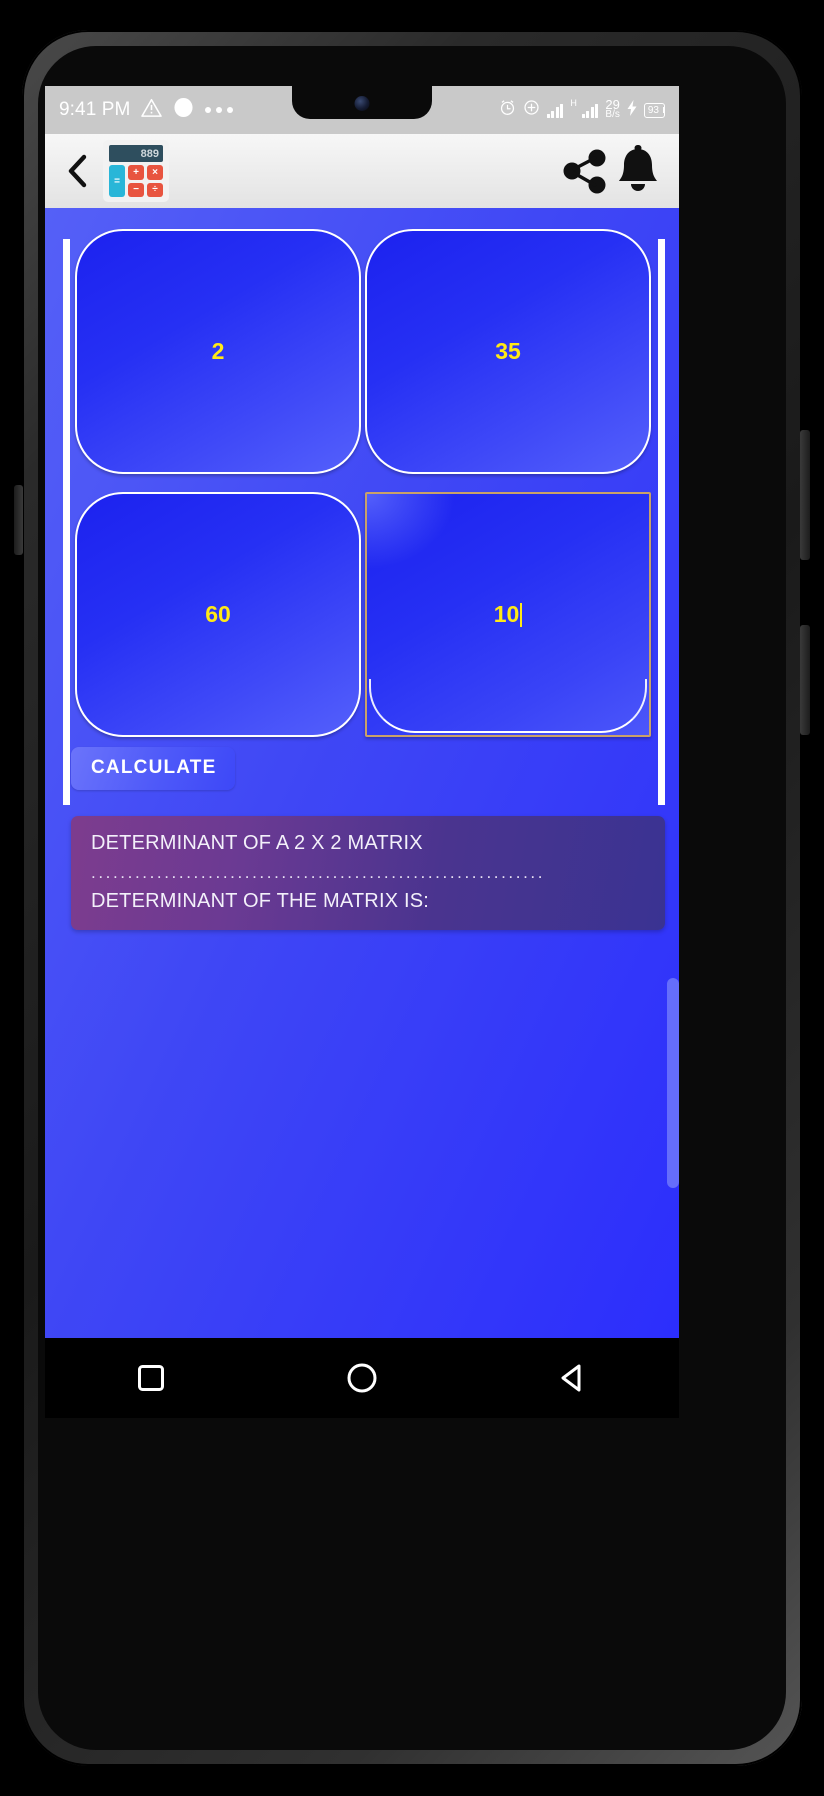 The image size is (824, 1796). I want to click on network-speed: 29 B/s, so click(612, 109).